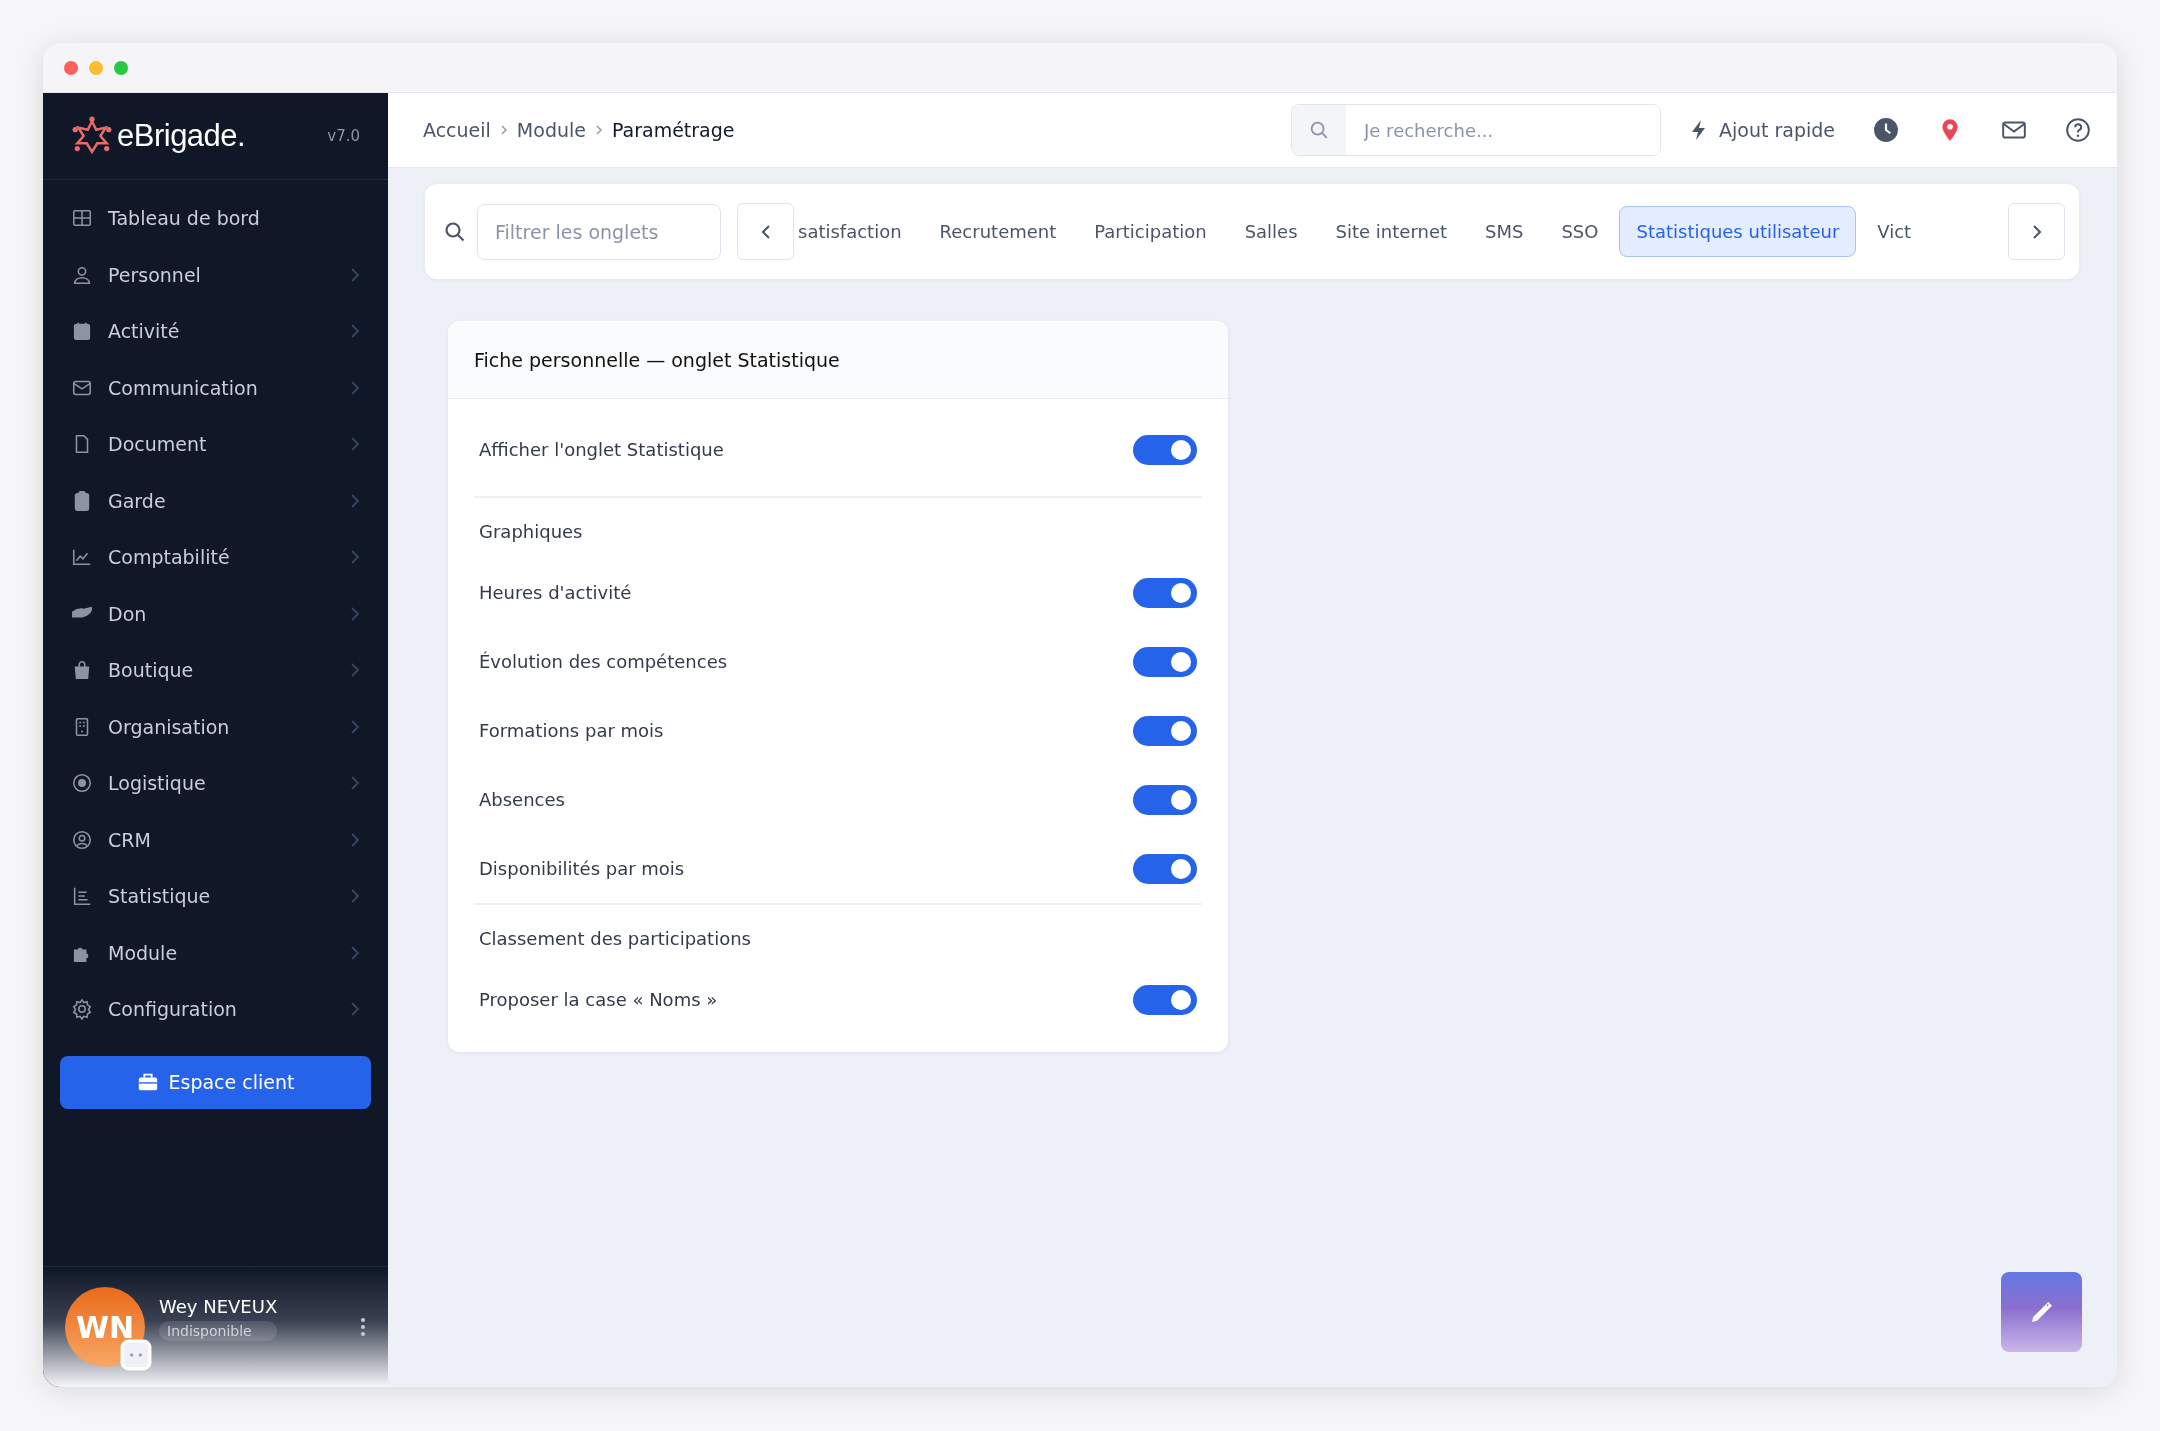 The height and width of the screenshot is (1431, 2160). I want to click on help-icon, so click(2078, 130).